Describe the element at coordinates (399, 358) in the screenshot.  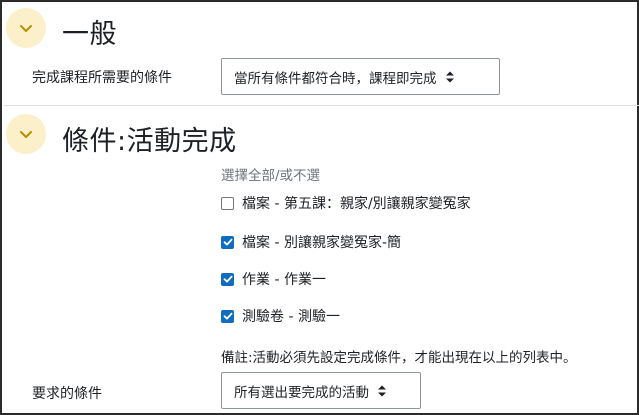
I see `activity-note: 備註:活動必須先設定完成條件，才能出現在以上的列表中。` at that location.